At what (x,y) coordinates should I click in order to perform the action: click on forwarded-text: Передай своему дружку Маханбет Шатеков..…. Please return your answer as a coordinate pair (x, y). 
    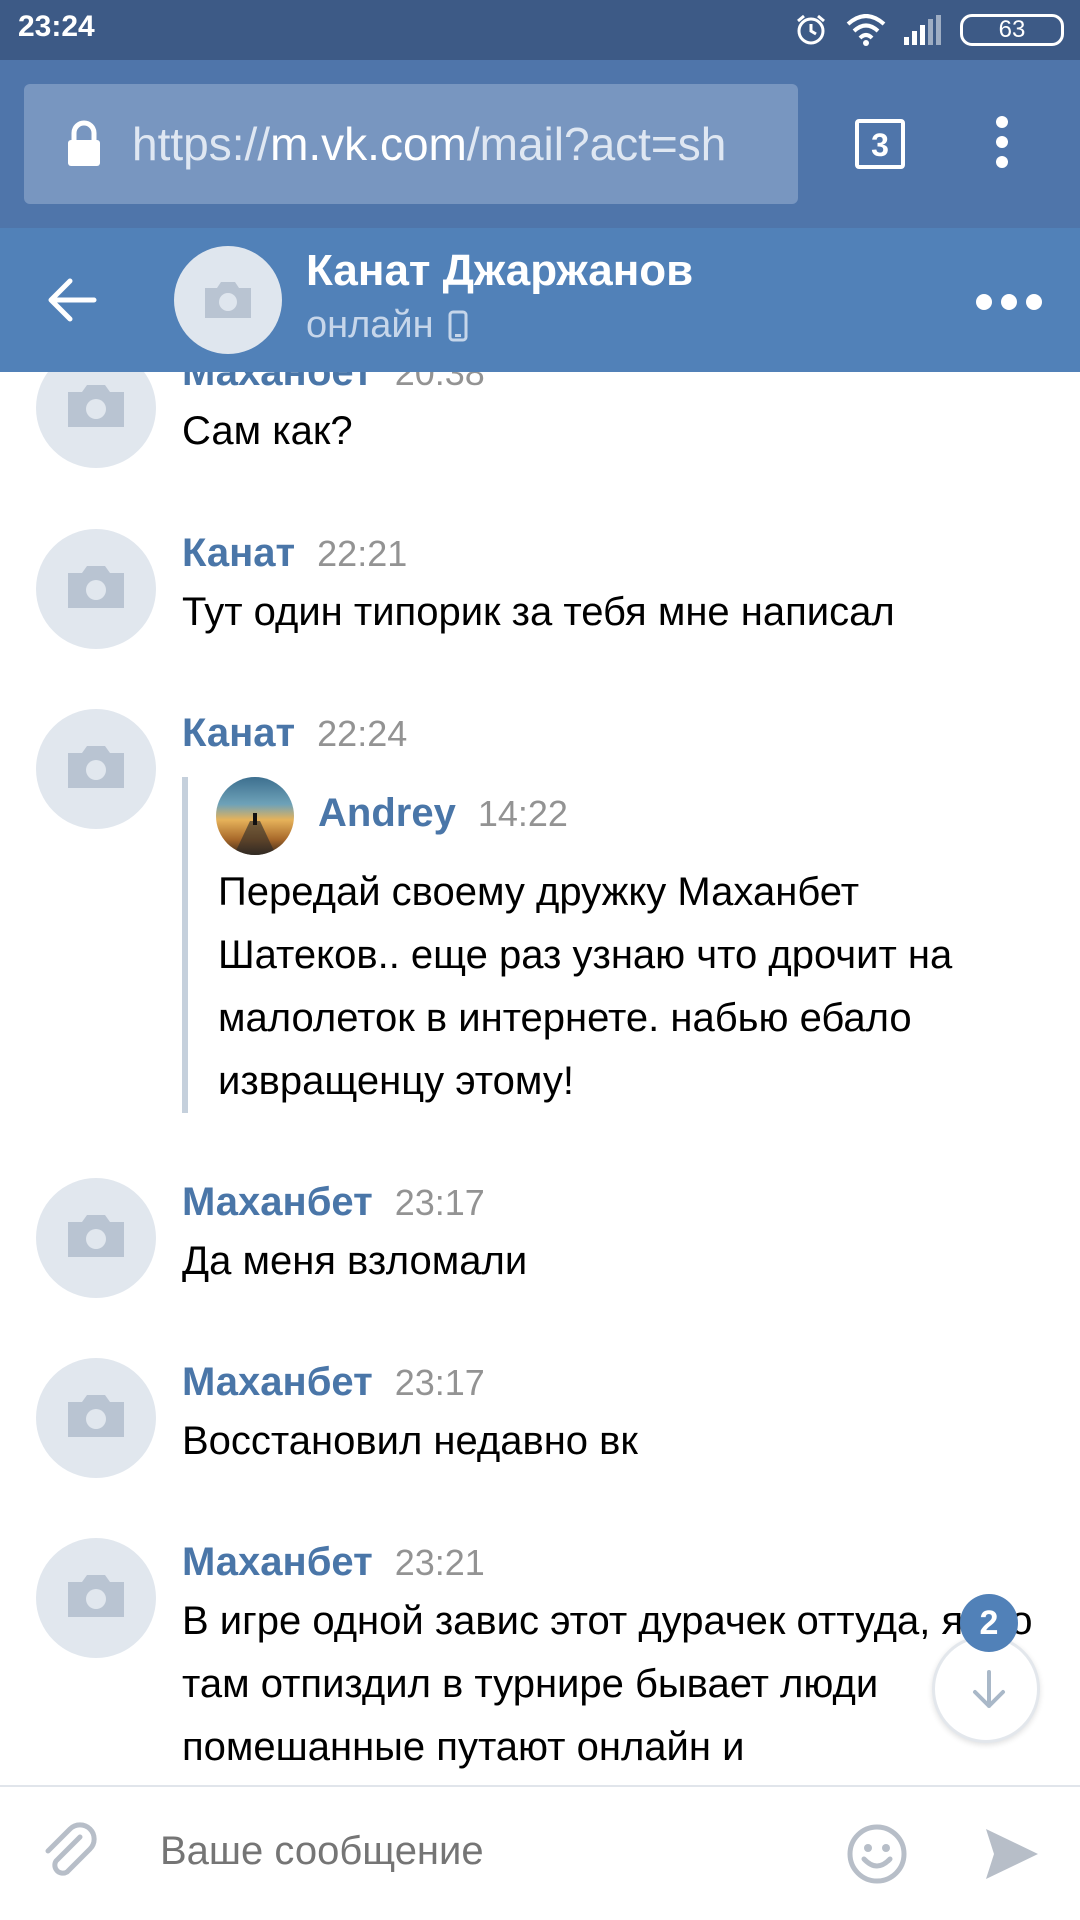
    Looking at the image, I should click on (585, 986).